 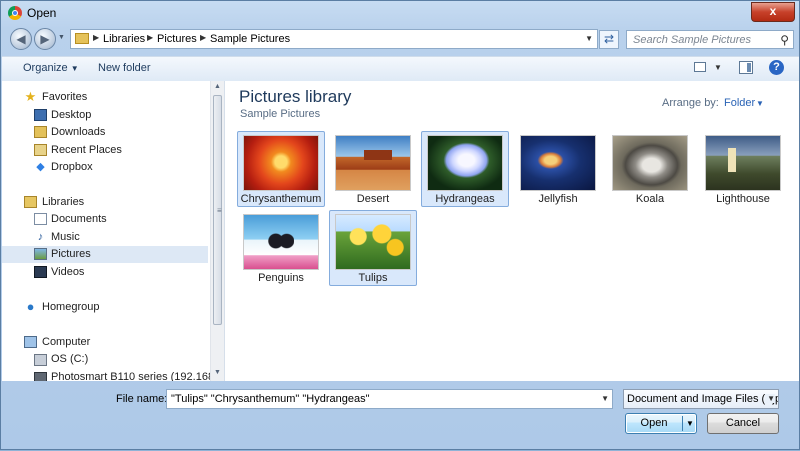 What do you see at coordinates (71, 115) in the screenshot?
I see `nav-desktop-label: Desktop` at bounding box center [71, 115].